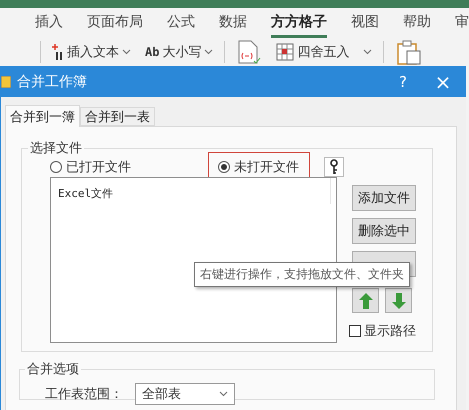 Image resolution: width=469 pixels, height=410 pixels. What do you see at coordinates (52, 81) in the screenshot?
I see `window-title: 合并工作簿` at bounding box center [52, 81].